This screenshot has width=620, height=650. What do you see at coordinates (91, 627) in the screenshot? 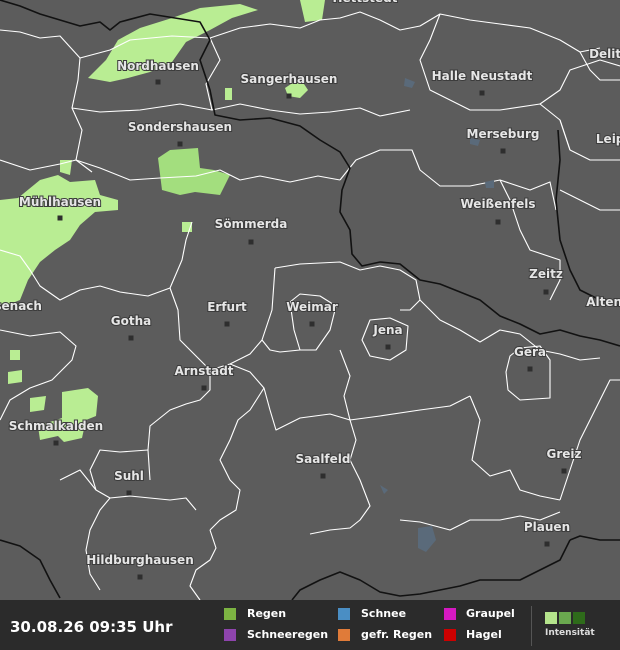
I see `timestamp-label: 30.08.26 09:35 Uhr` at bounding box center [91, 627].